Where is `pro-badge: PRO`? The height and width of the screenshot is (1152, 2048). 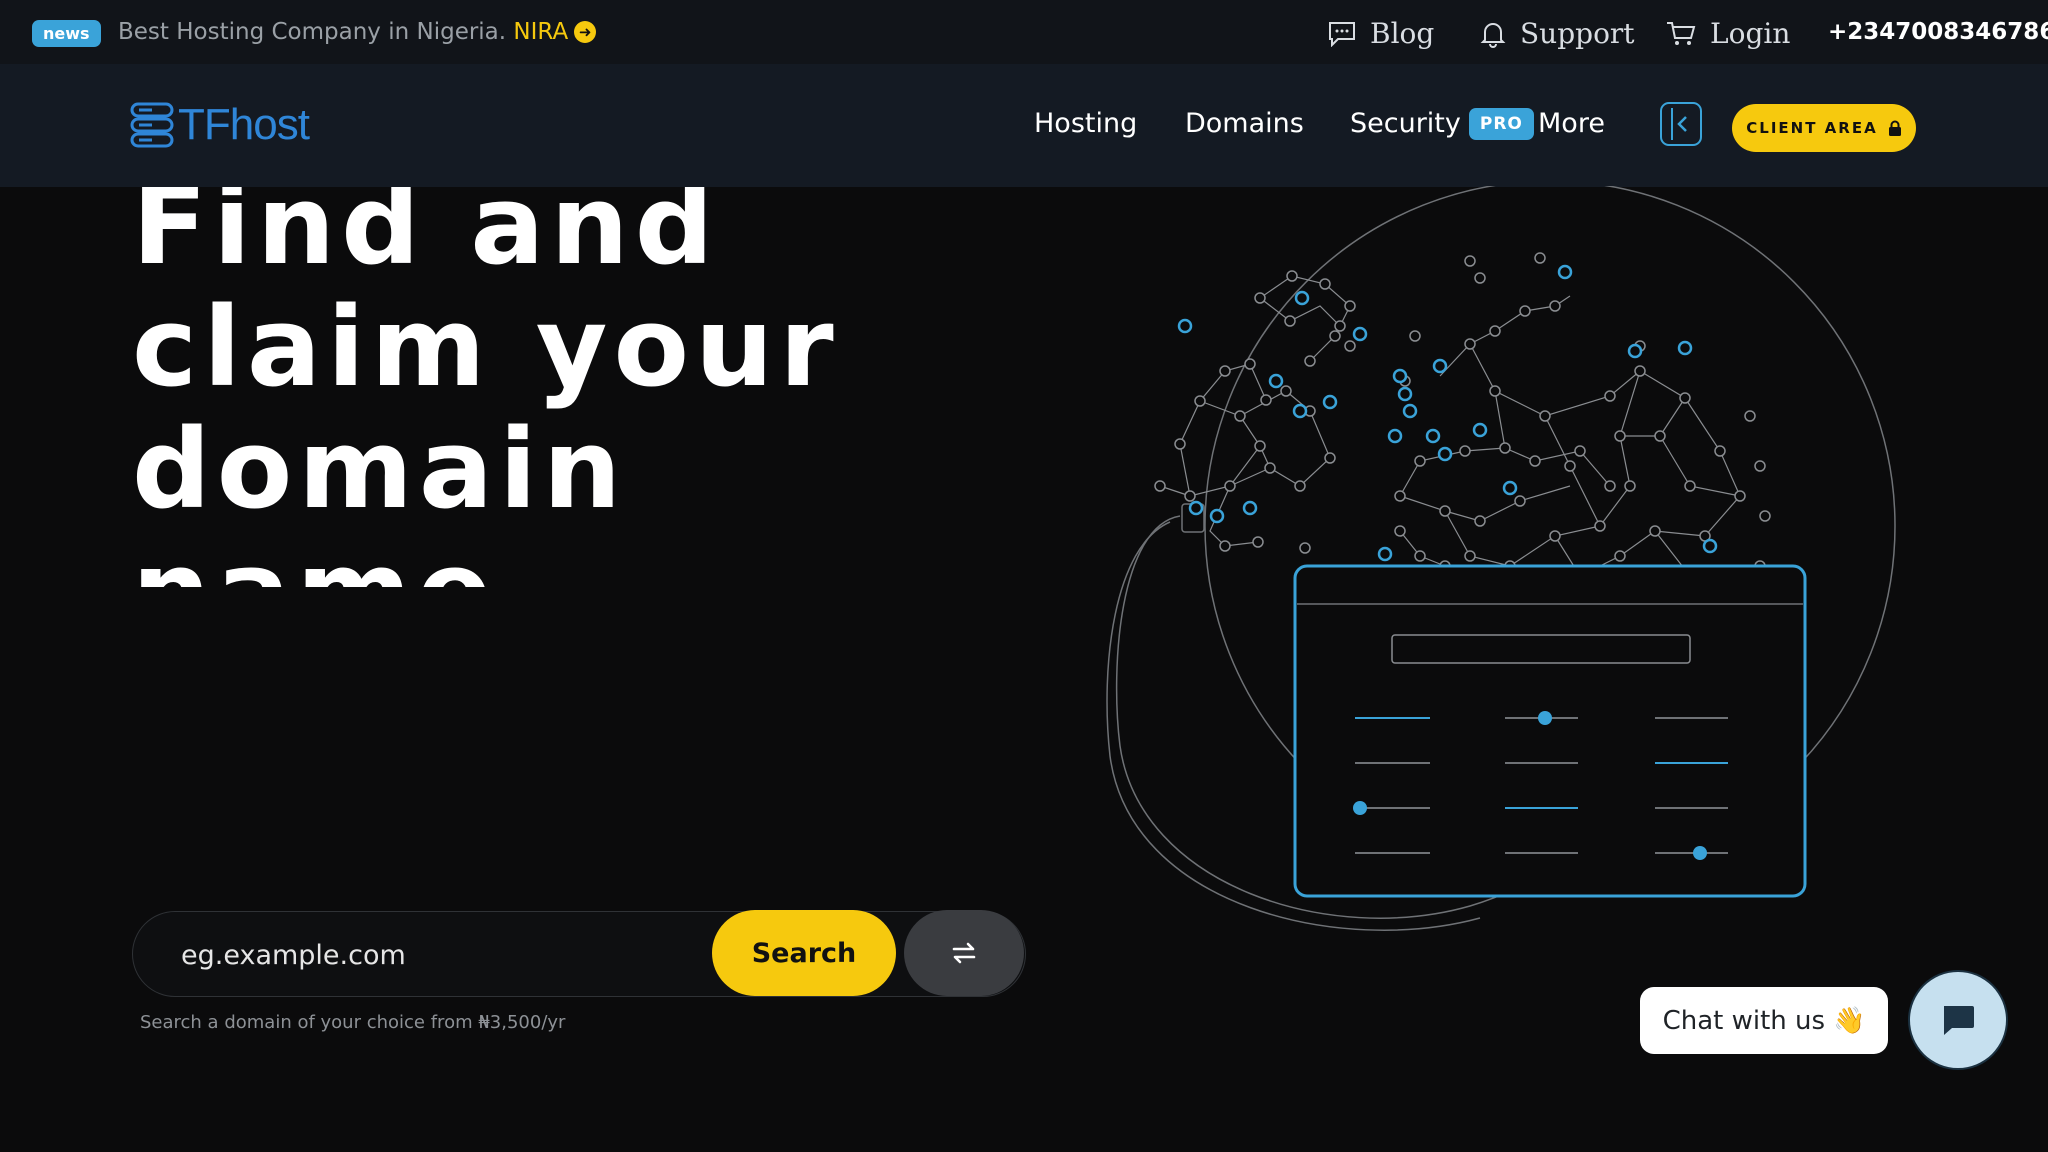 pro-badge: PRO is located at coordinates (1501, 124).